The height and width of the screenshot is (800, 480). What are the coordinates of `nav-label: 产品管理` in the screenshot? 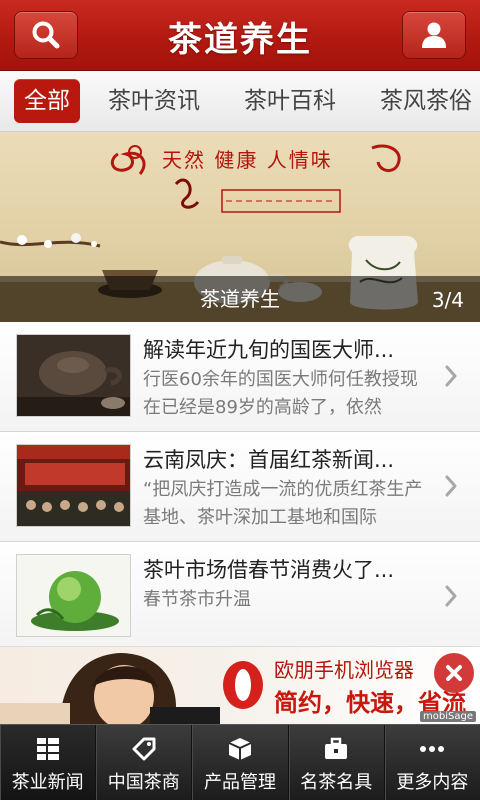 It's located at (240, 782).